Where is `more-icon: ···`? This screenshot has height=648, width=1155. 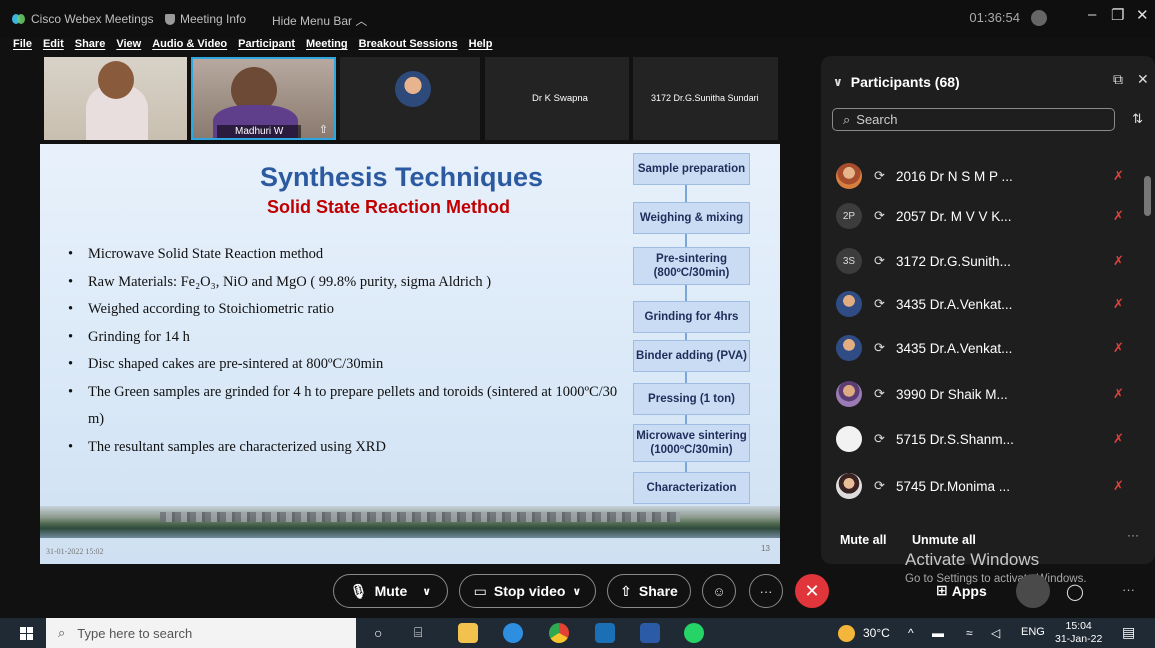
more-icon: ··· is located at coordinates (766, 591).